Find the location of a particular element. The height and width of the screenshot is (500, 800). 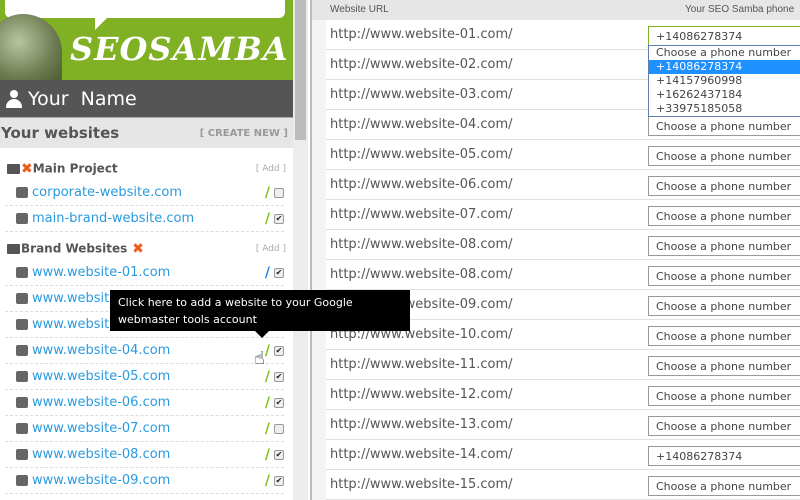

dropdown-option: +16262437184 is located at coordinates (724, 95).